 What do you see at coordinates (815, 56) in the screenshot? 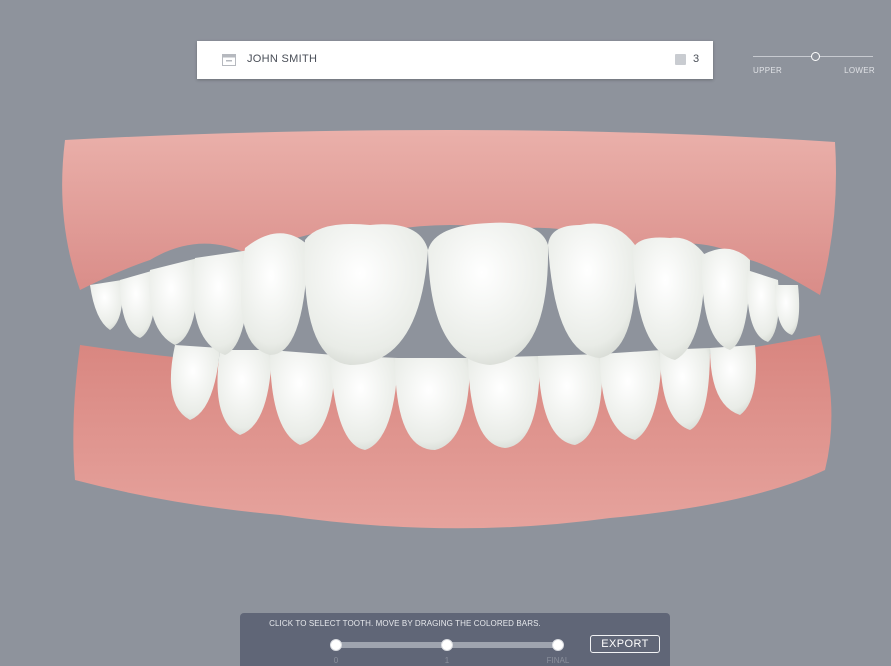
I see `jaw-slider-knob` at bounding box center [815, 56].